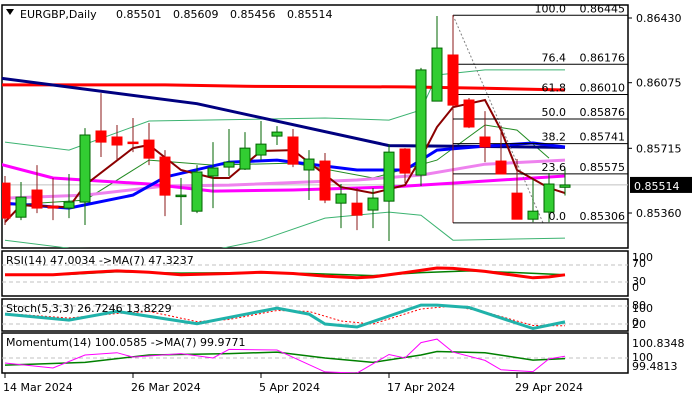 The image size is (700, 400). I want to click on rsi-plot-area, so click(285, 273).